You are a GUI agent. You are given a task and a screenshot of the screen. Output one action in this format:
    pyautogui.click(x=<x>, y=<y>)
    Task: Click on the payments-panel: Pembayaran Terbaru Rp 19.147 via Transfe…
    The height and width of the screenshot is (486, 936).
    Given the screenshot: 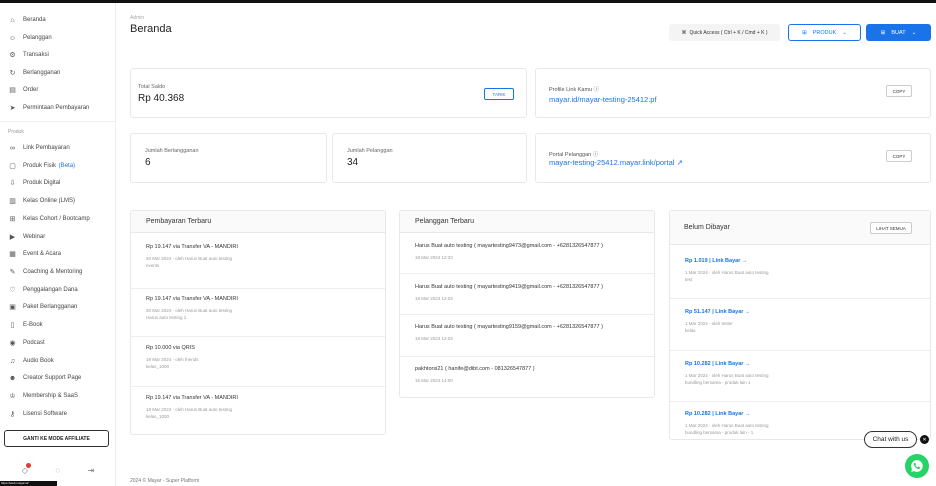 What is the action you would take?
    pyautogui.click(x=258, y=322)
    